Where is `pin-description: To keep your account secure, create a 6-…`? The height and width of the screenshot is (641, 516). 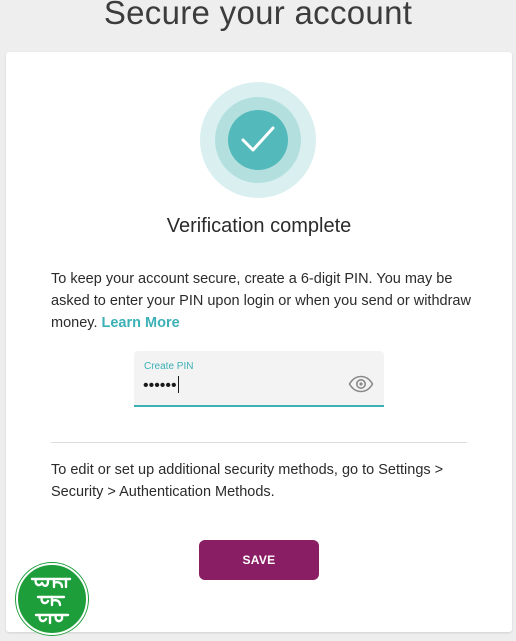
pin-description: To keep your account secure, create a 6-… is located at coordinates (261, 301).